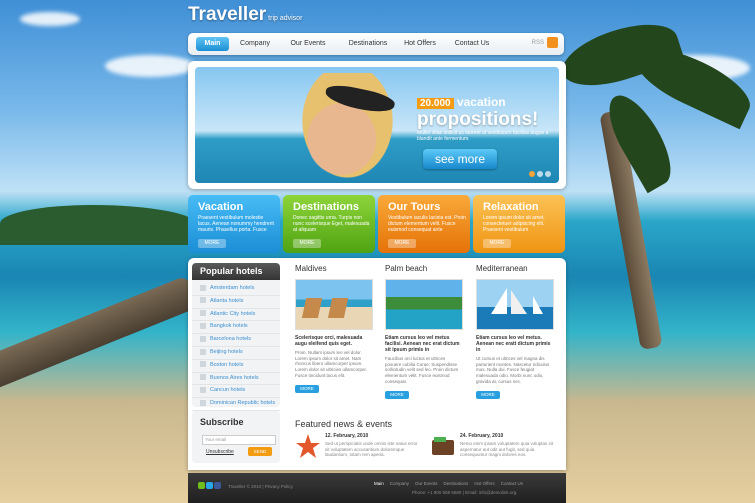 Image resolution: width=755 pixels, height=503 pixels. Describe the element at coordinates (484, 483) in the screenshot. I see `footer-link: Hot Offers` at that location.